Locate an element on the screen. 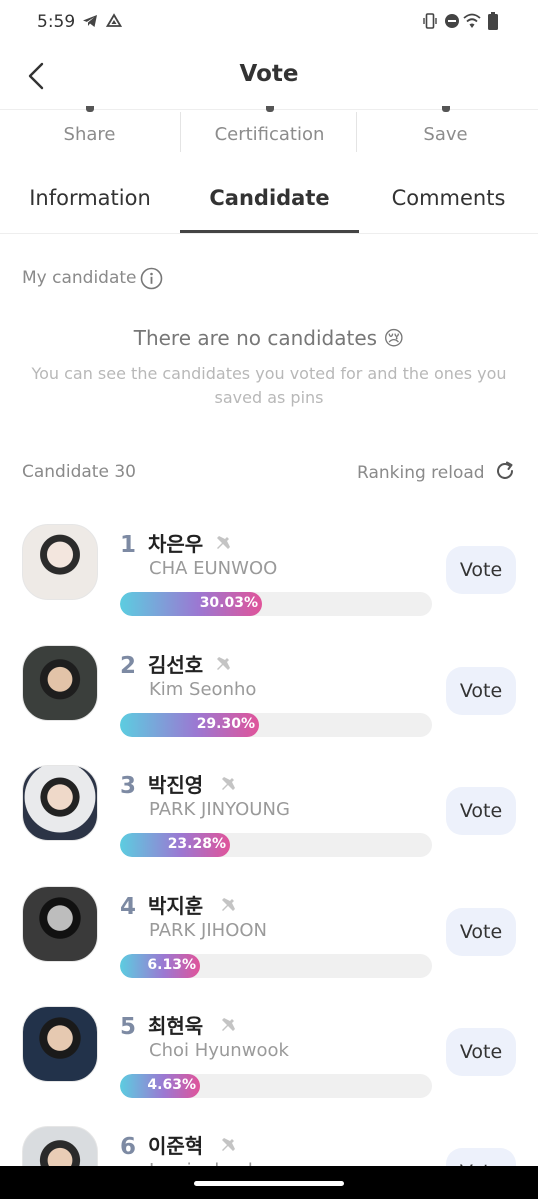 This screenshot has height=1199, width=538. save-icon is located at coordinates (445, 109).